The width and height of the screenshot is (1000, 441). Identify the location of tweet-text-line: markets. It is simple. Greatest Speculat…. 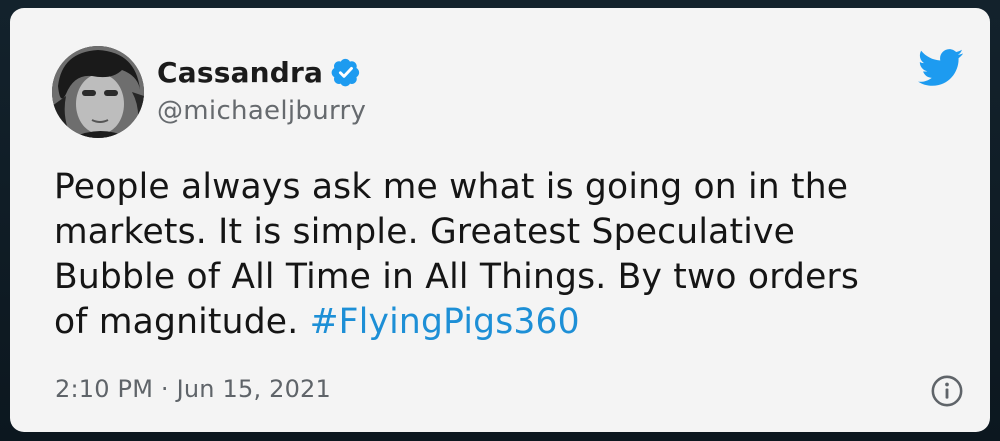
(425, 232).